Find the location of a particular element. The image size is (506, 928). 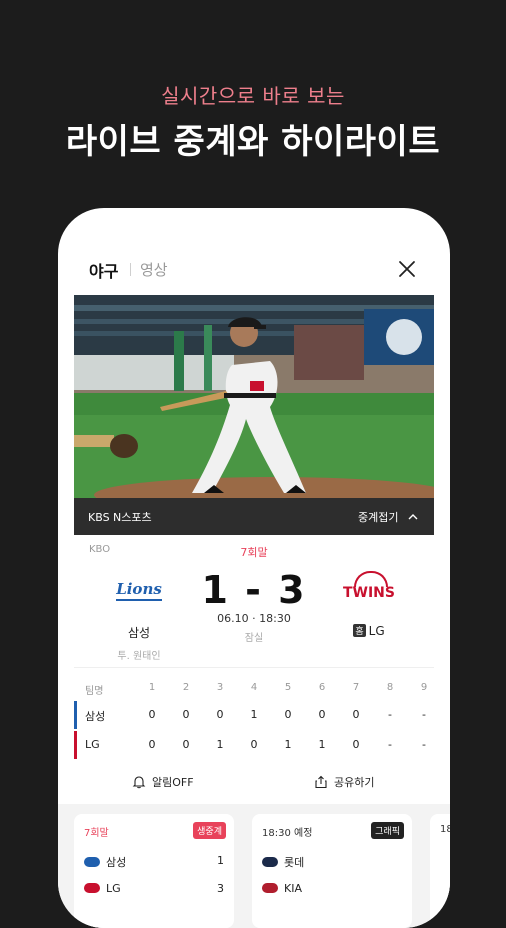

line-score-header: 팀명 1 2 3 4 5 6 7 8 9 is located at coordinates (254, 687).